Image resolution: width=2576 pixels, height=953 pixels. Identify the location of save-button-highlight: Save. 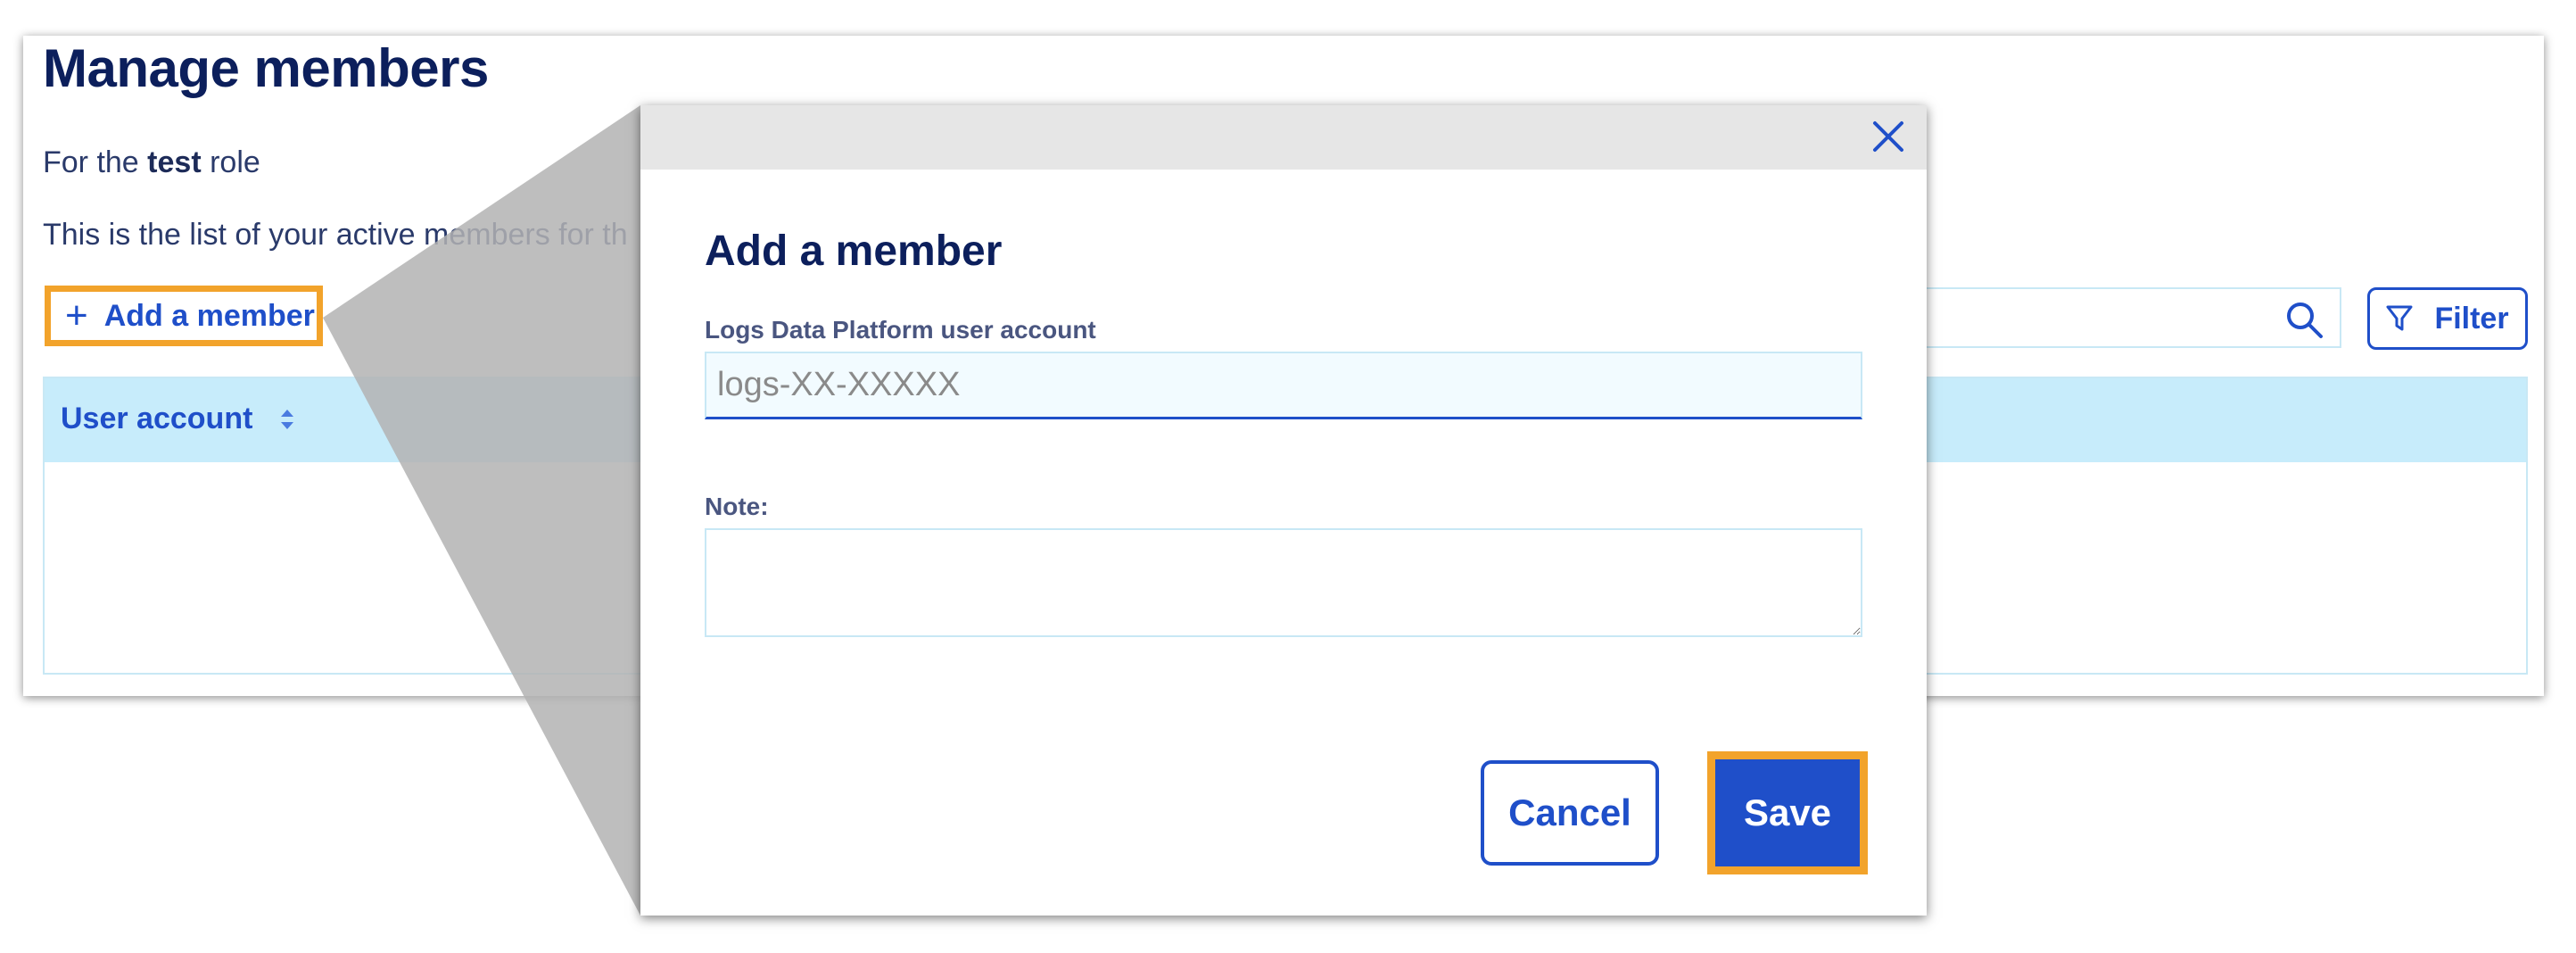
(1788, 812).